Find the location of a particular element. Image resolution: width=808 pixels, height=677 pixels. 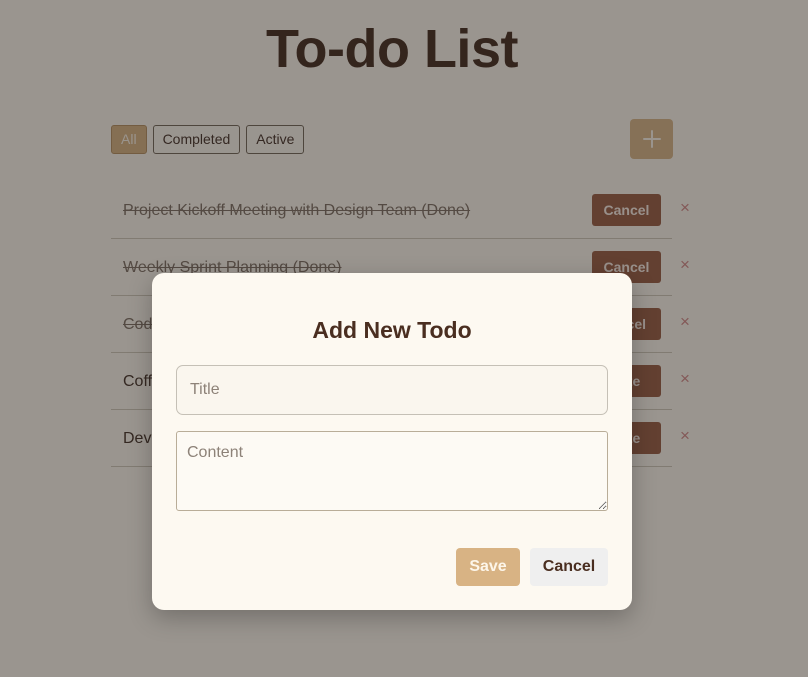

save-button: Save is located at coordinates (488, 567).